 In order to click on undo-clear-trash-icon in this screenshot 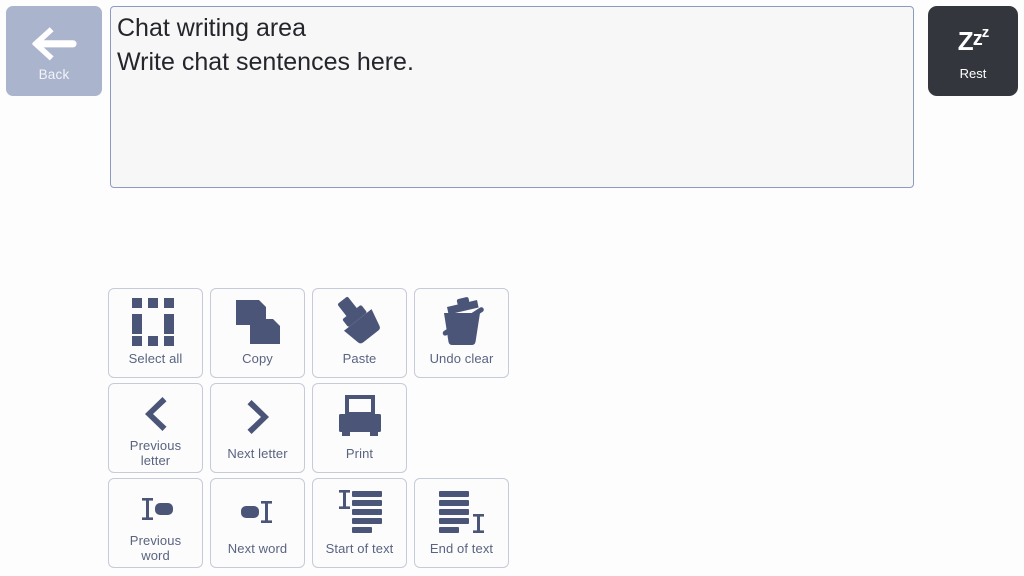, I will do `click(462, 322)`.